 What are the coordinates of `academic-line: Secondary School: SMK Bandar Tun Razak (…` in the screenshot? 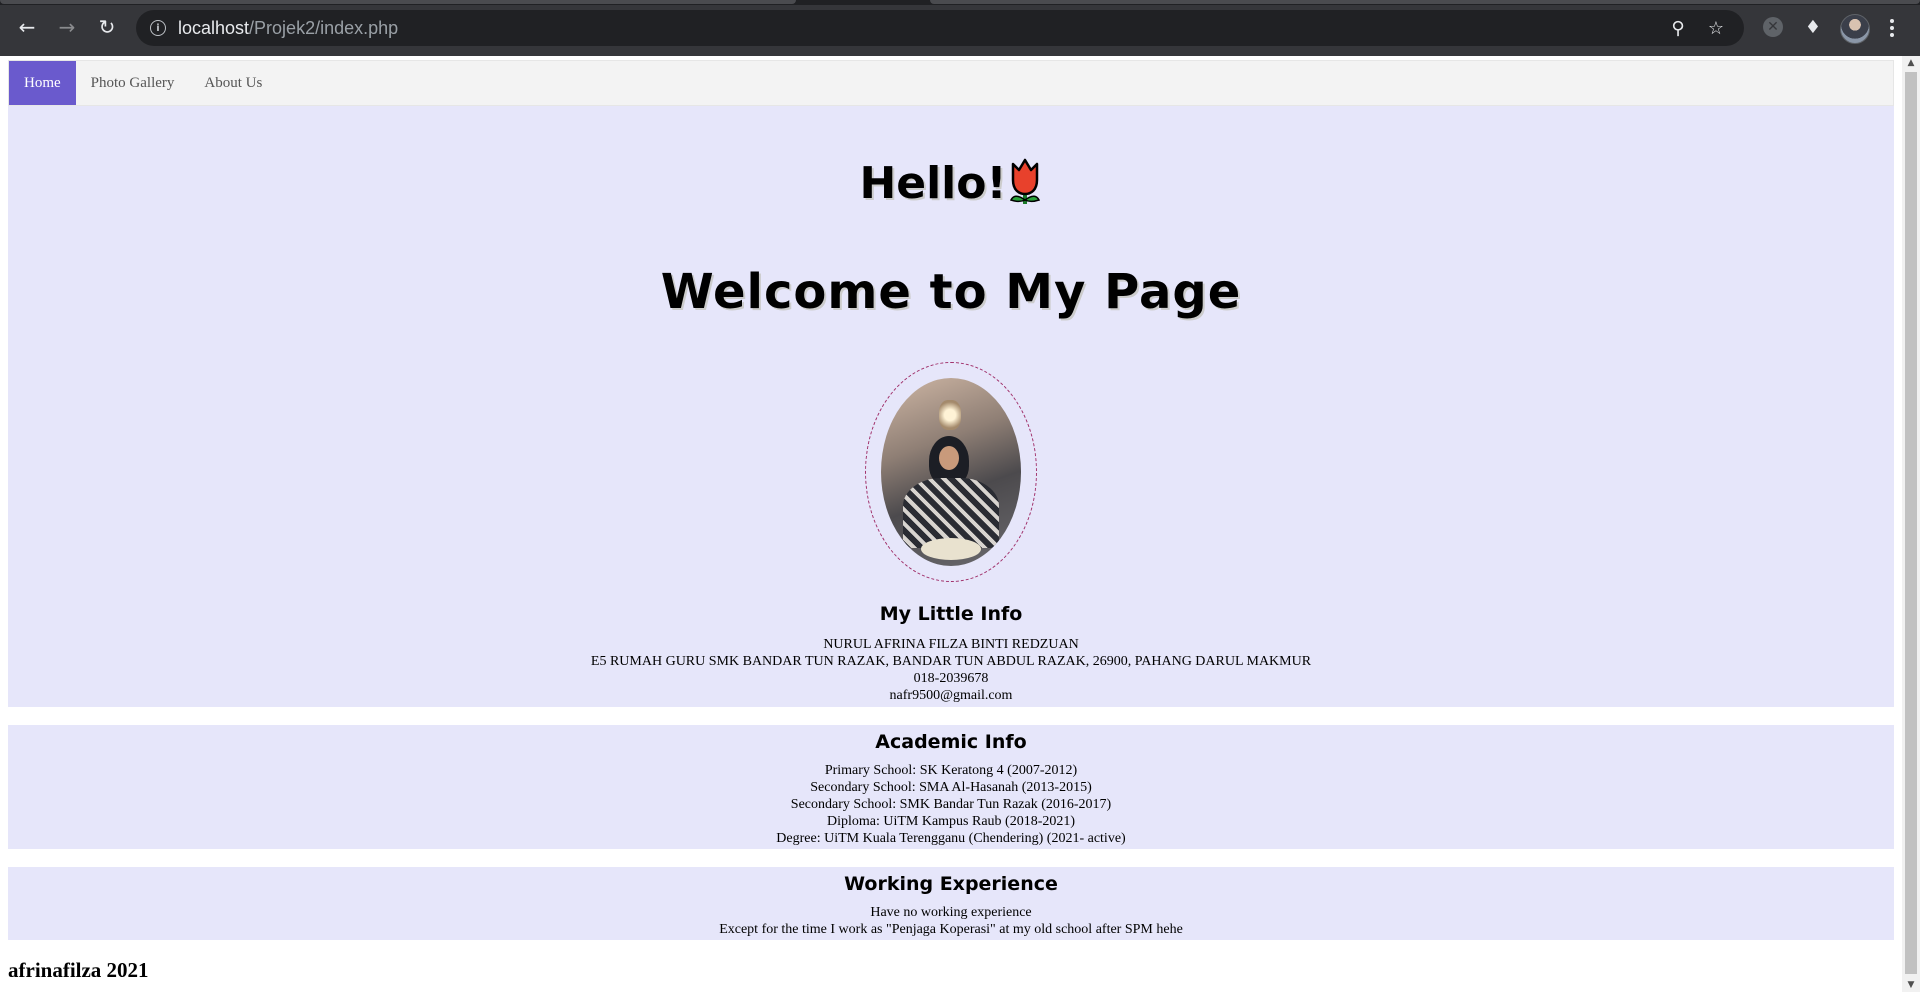 It's located at (951, 804).